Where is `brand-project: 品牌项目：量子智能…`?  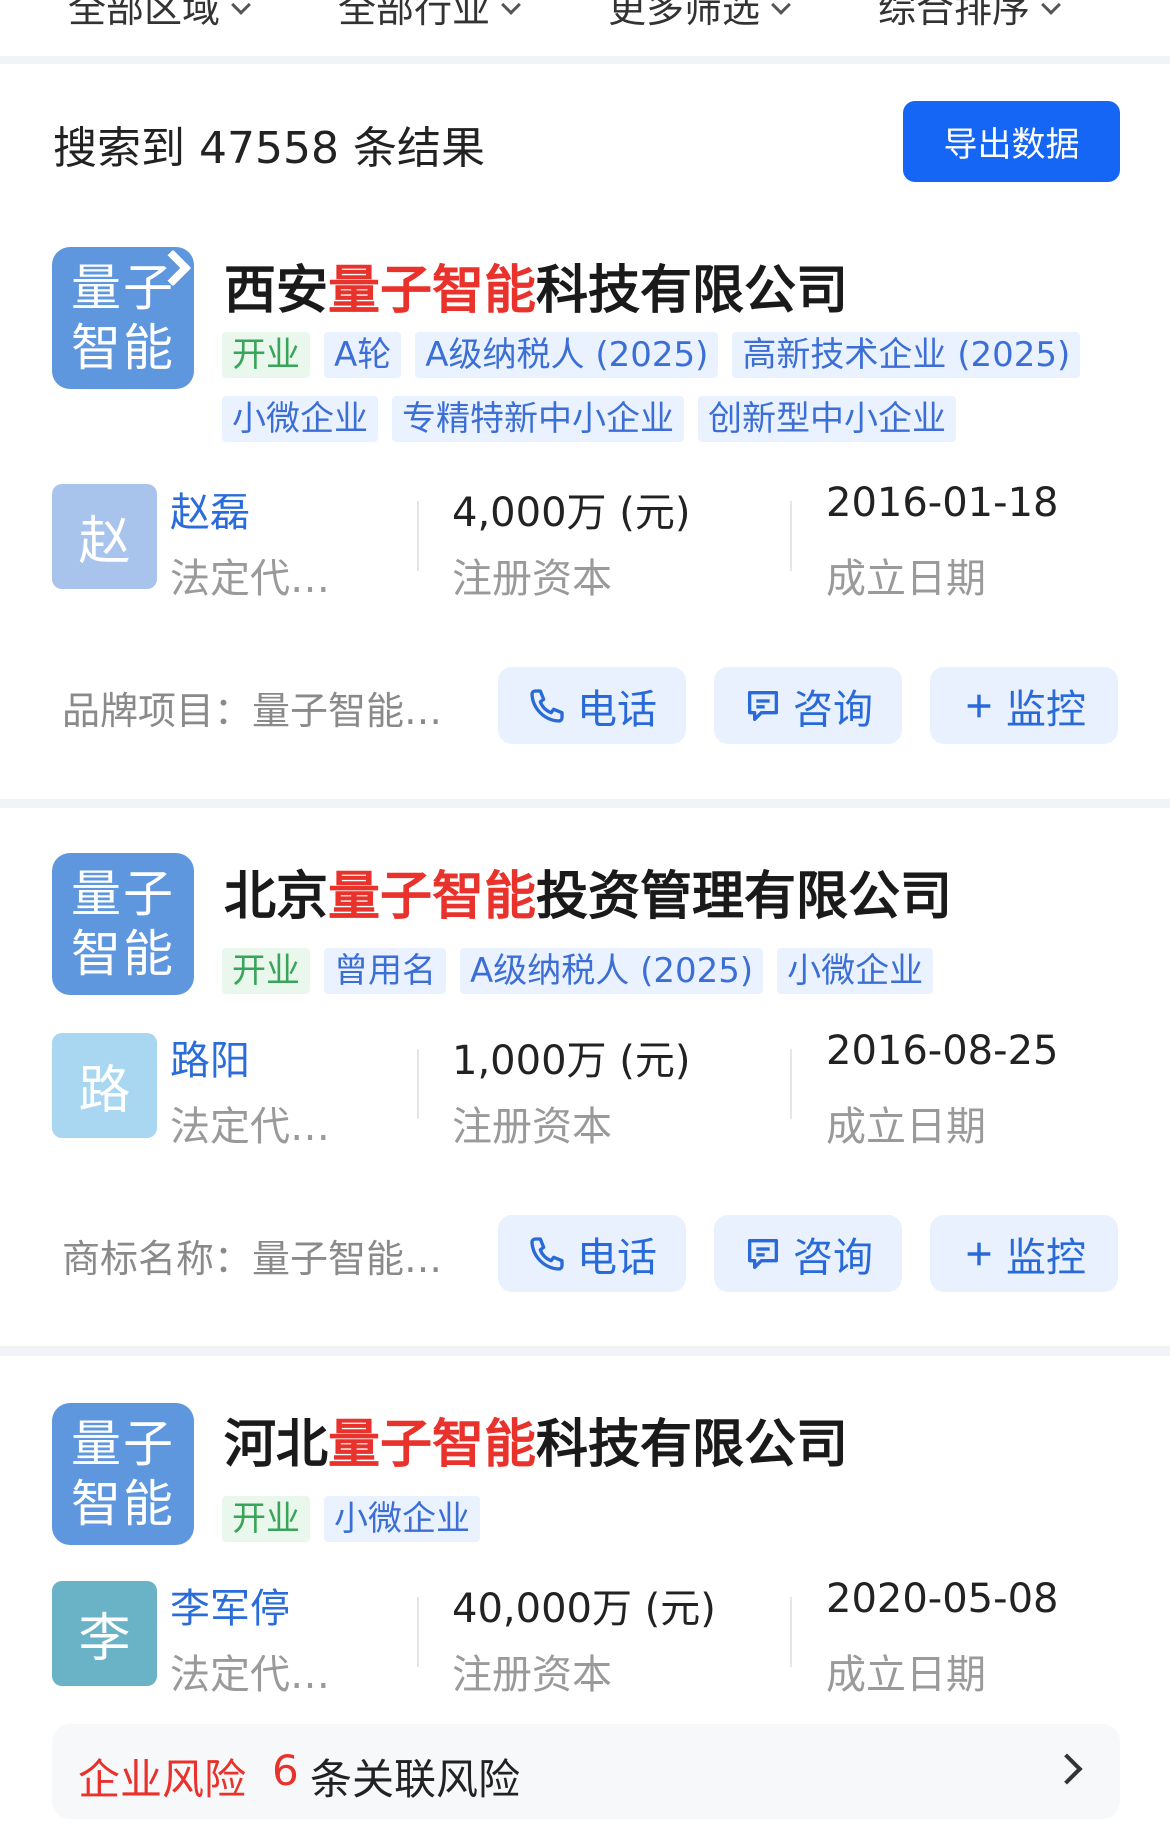 brand-project: 品牌项目：量子智能… is located at coordinates (252, 711).